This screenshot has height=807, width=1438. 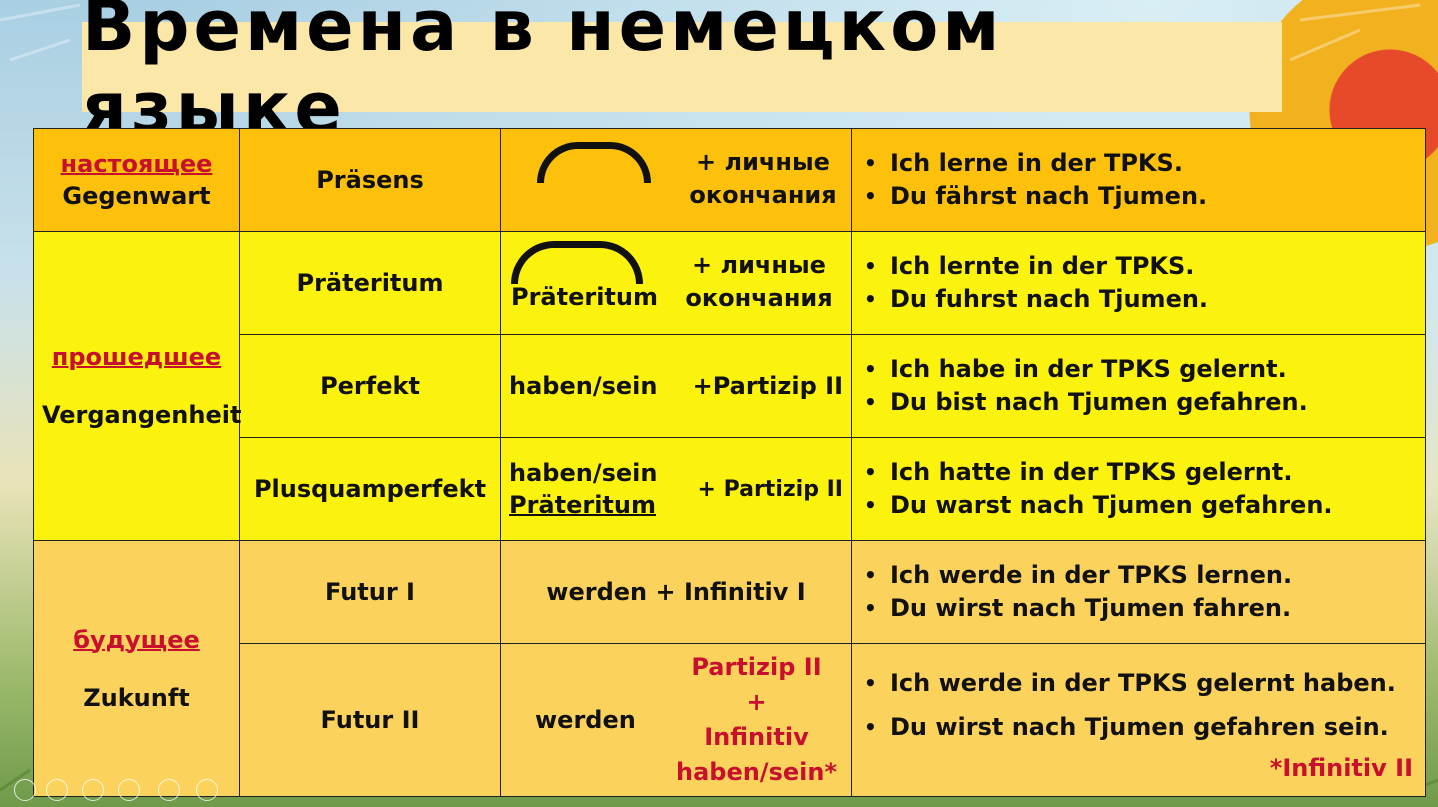 What do you see at coordinates (1140, 472) in the screenshot?
I see `example-item: Ich hatte in der TPKS gelernt.` at bounding box center [1140, 472].